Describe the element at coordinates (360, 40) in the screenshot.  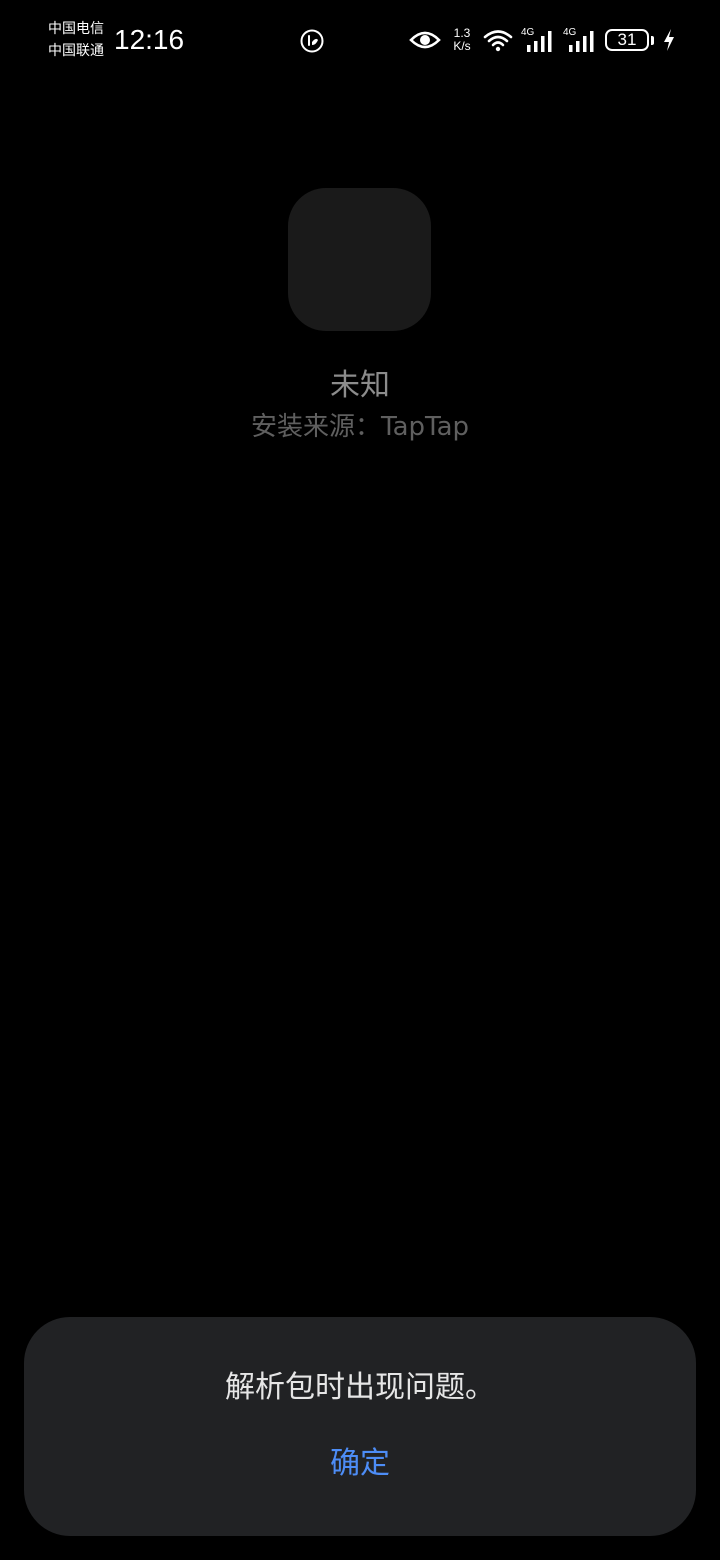
I see `status-bar: 中国电信 中国联通 12:16 1.3 K/s 4G 4G 31` at that location.